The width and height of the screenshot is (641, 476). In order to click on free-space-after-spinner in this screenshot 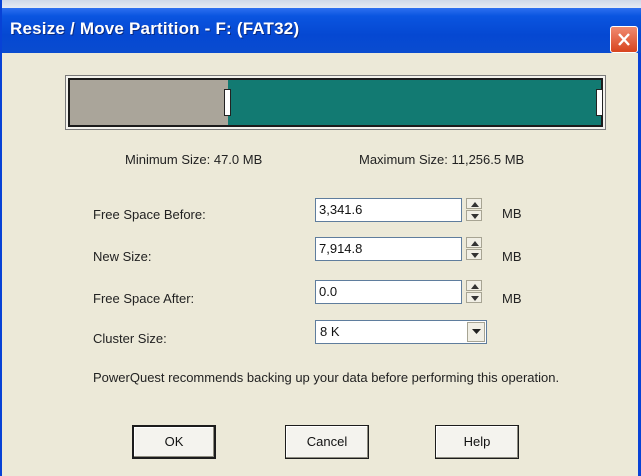, I will do `click(474, 292)`.